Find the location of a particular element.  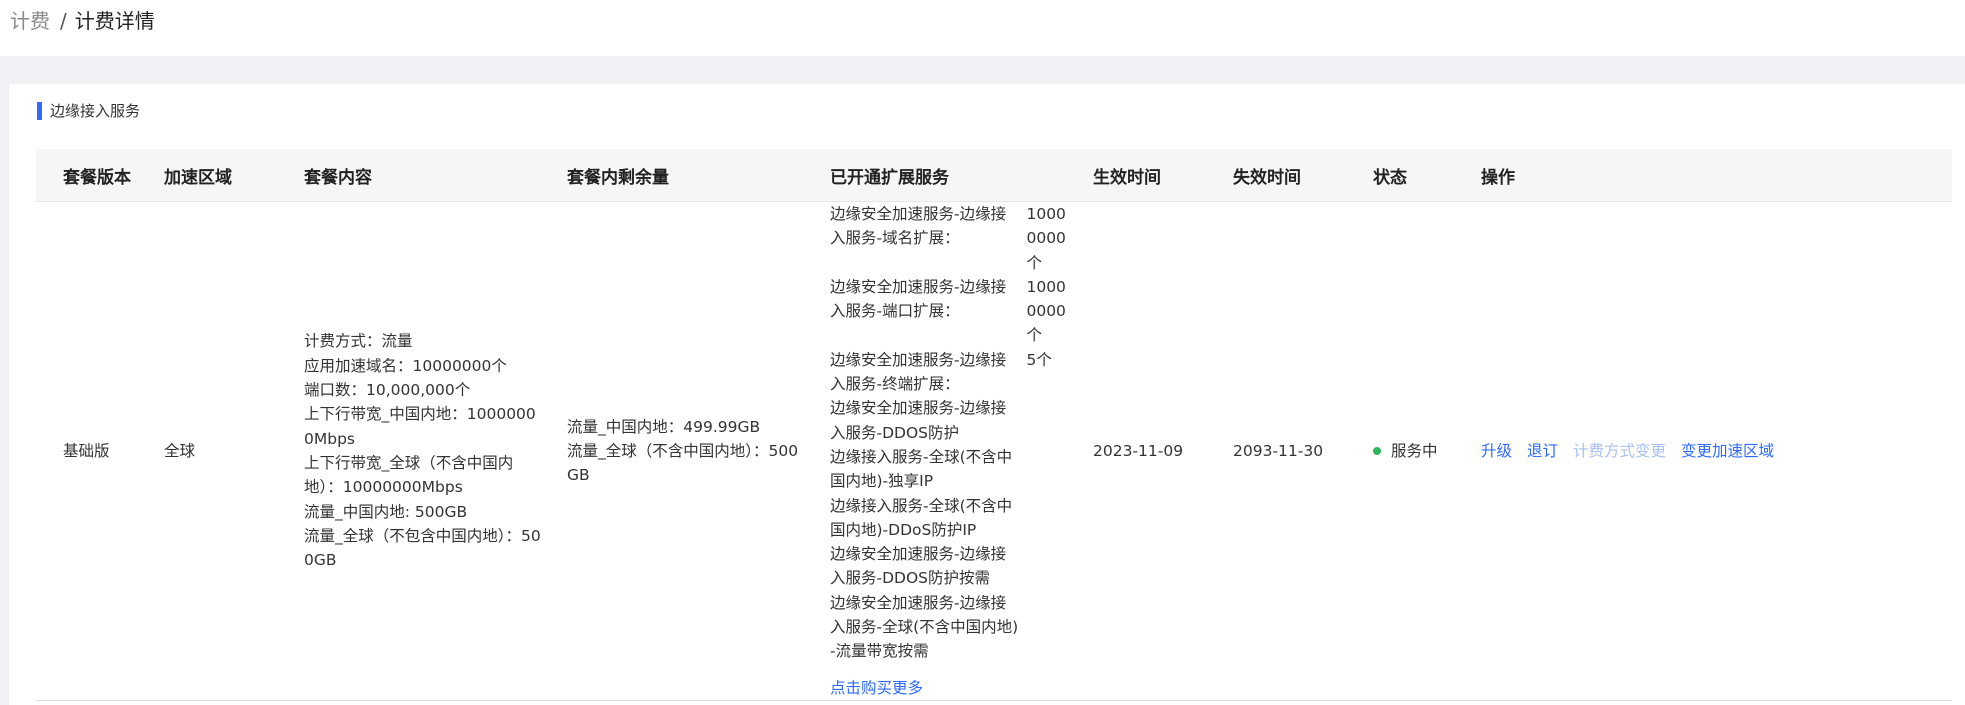

unsubscribe-link: 退订 is located at coordinates (1542, 451).